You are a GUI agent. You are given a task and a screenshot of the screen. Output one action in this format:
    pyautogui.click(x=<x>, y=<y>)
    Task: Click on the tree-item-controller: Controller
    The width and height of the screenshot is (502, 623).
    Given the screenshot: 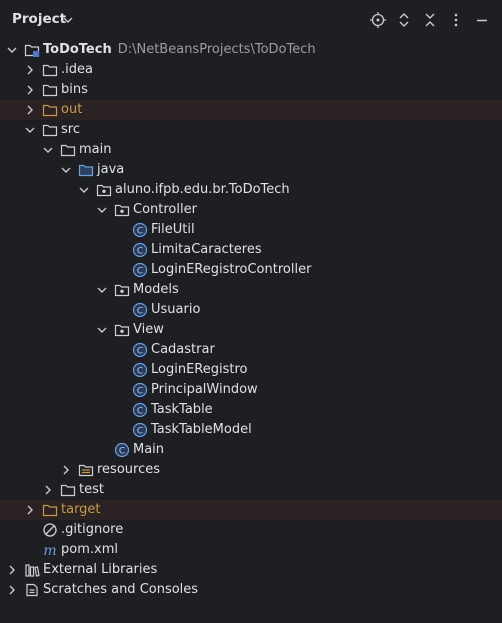 What is the action you would take?
    pyautogui.click(x=251, y=210)
    